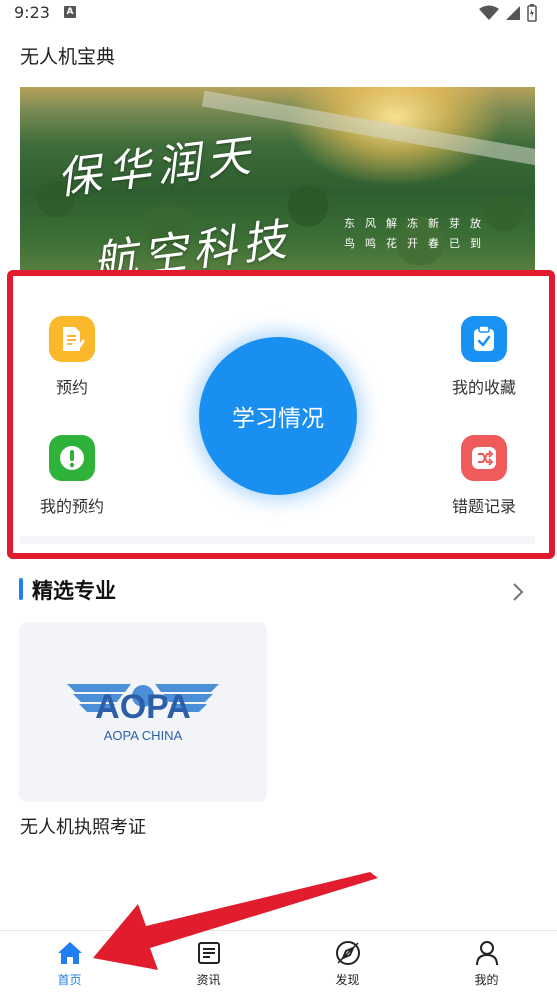 The image size is (557, 995). What do you see at coordinates (71, 506) in the screenshot?
I see `my-bookings-label: 我的预约` at bounding box center [71, 506].